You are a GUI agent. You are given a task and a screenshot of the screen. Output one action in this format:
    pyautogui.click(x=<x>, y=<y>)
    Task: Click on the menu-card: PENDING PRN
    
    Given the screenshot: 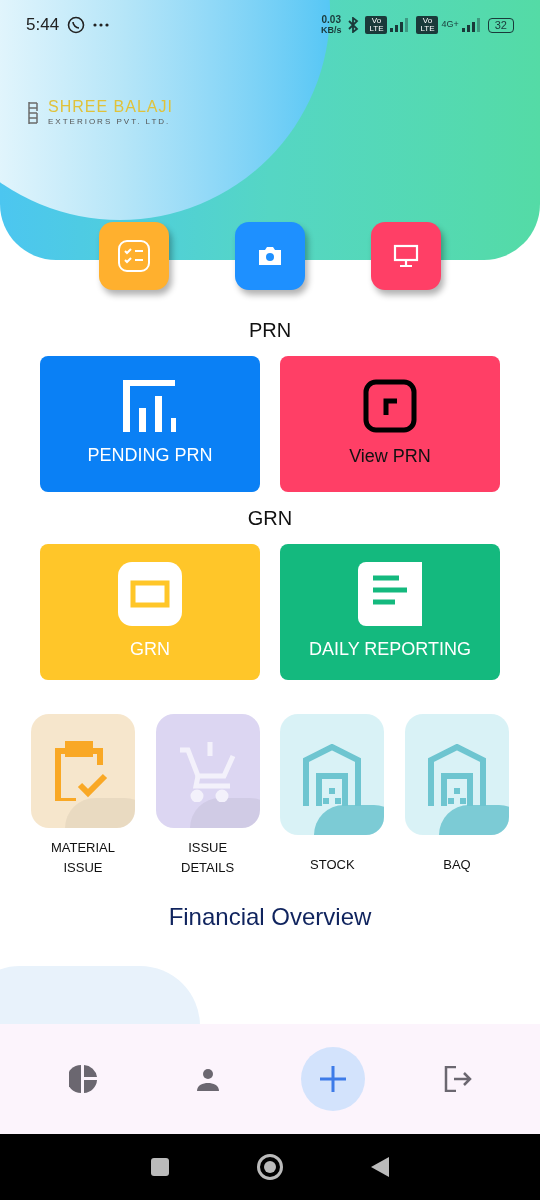 What is the action you would take?
    pyautogui.click(x=150, y=424)
    